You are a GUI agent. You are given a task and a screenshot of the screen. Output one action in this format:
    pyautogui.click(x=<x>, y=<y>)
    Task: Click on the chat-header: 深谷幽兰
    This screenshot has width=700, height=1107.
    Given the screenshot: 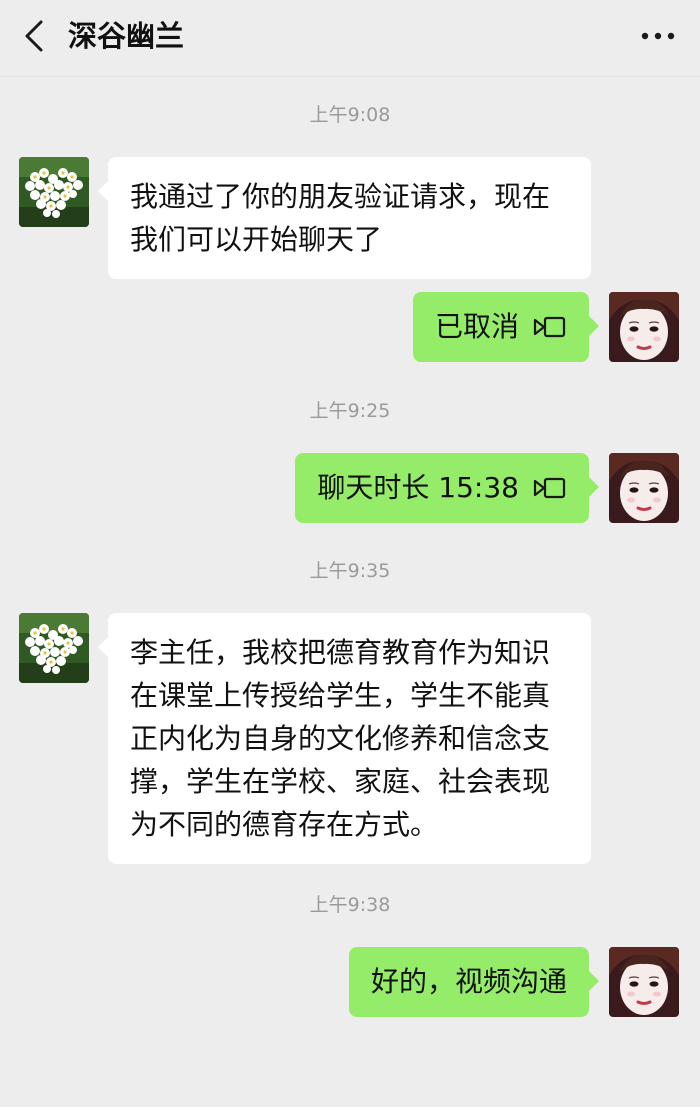 What is the action you would take?
    pyautogui.click(x=350, y=38)
    